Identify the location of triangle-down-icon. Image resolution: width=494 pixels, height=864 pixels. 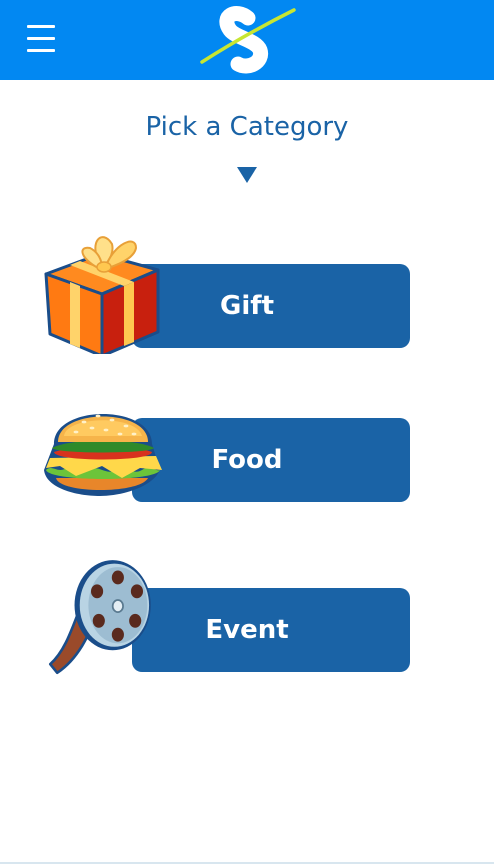
(247, 175).